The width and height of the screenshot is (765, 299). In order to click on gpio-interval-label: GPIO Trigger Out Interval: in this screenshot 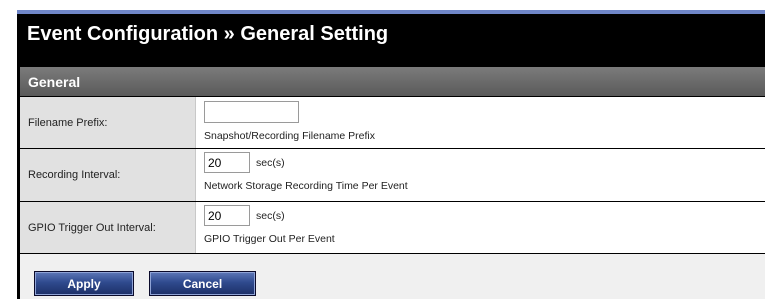, I will do `click(92, 227)`.